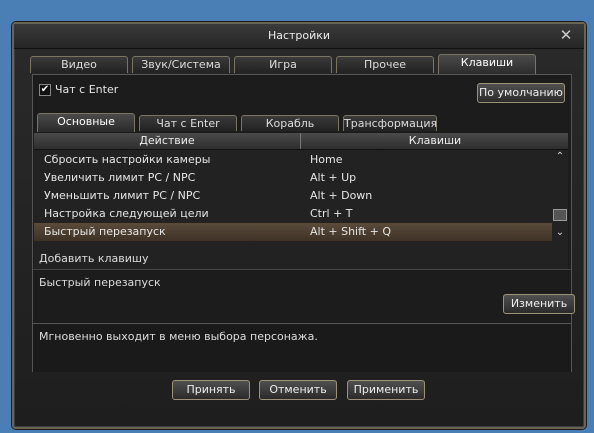  What do you see at coordinates (560, 157) in the screenshot?
I see `scroll-up-icon: ⌃` at bounding box center [560, 157].